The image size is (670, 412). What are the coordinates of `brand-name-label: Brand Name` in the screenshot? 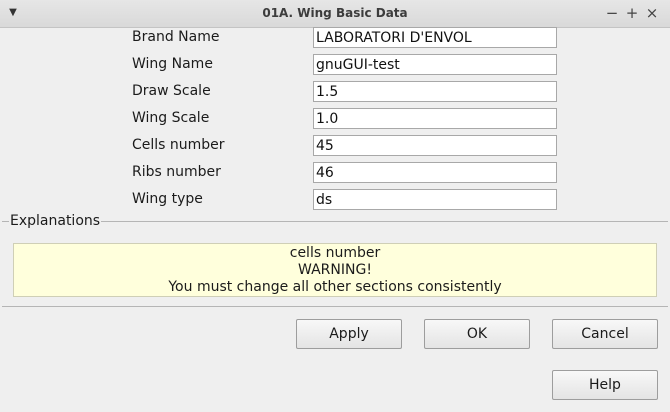 It's located at (176, 37).